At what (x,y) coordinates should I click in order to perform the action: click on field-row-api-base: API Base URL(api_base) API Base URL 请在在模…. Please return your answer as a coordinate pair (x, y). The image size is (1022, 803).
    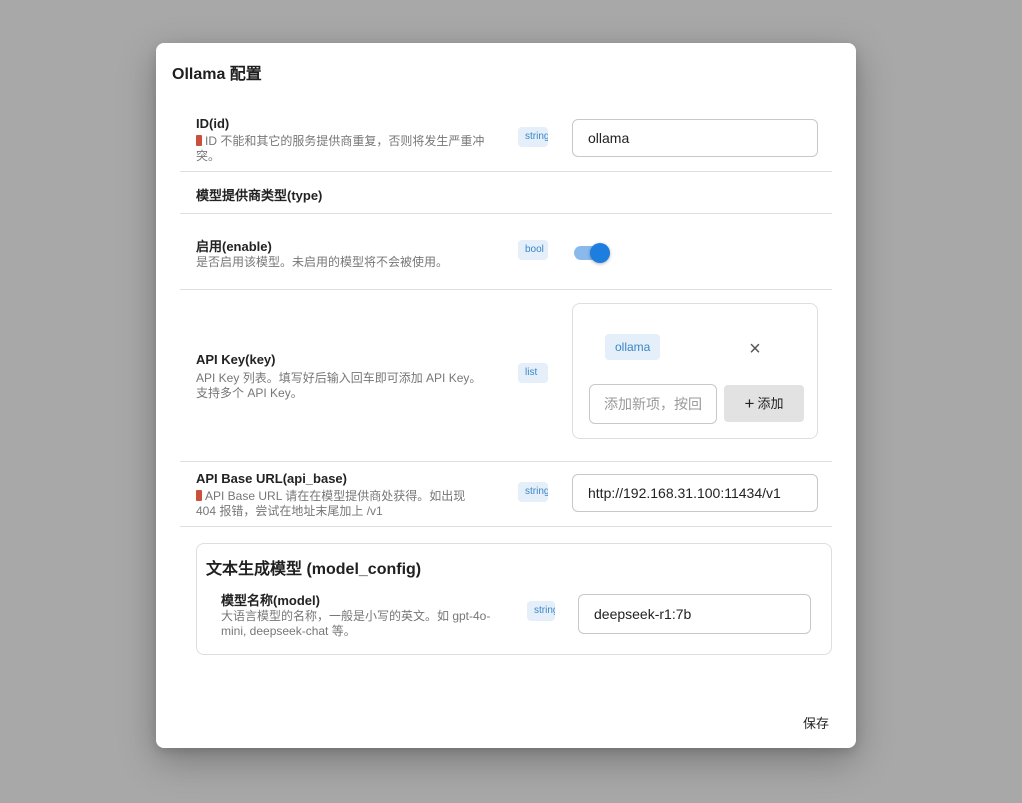
    Looking at the image, I should click on (506, 494).